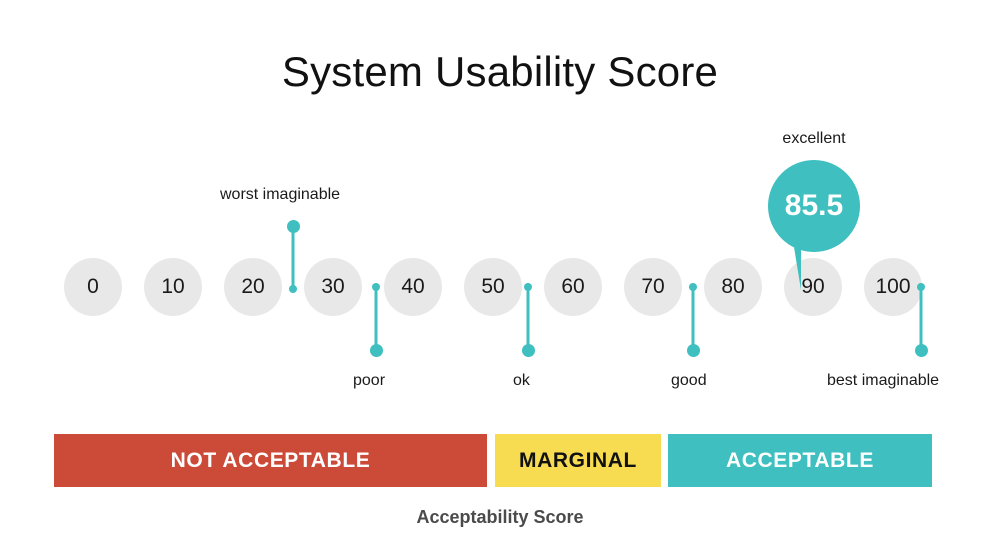  Describe the element at coordinates (500, 517) in the screenshot. I see `acceptability-caption: Acceptability Score` at that location.